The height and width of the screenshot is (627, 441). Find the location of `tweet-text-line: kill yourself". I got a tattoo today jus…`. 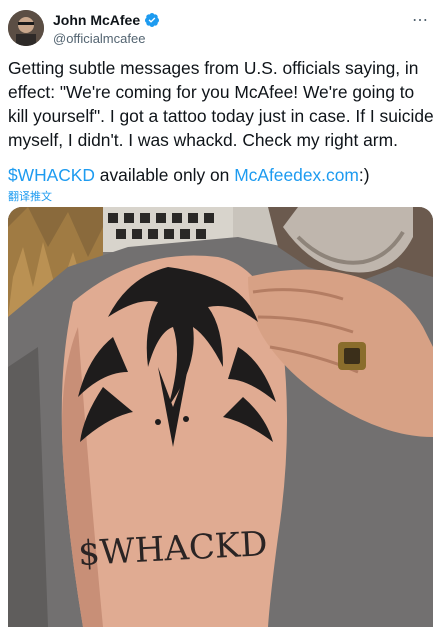

tweet-text-line: kill yourself". I got a tattoo today jus… is located at coordinates (221, 116).